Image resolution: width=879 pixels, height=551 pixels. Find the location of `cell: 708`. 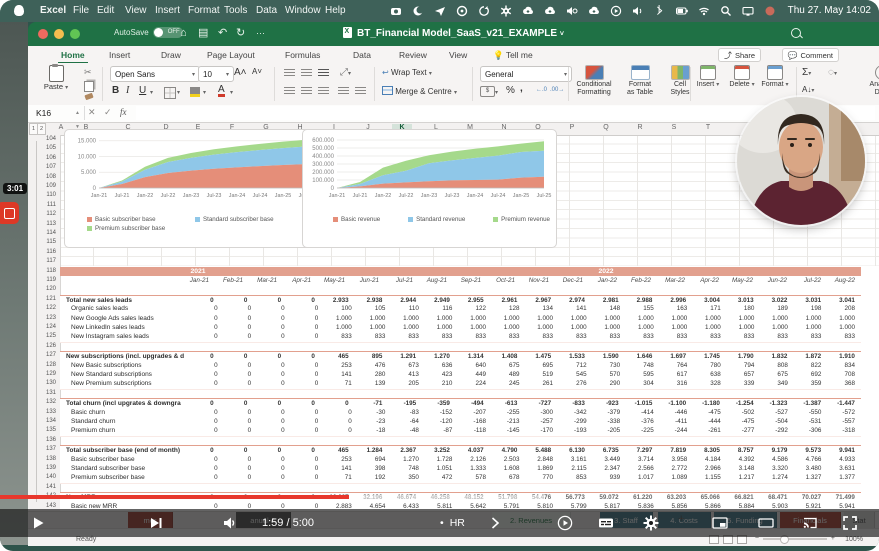

cell: 708 is located at coordinates (844, 374).